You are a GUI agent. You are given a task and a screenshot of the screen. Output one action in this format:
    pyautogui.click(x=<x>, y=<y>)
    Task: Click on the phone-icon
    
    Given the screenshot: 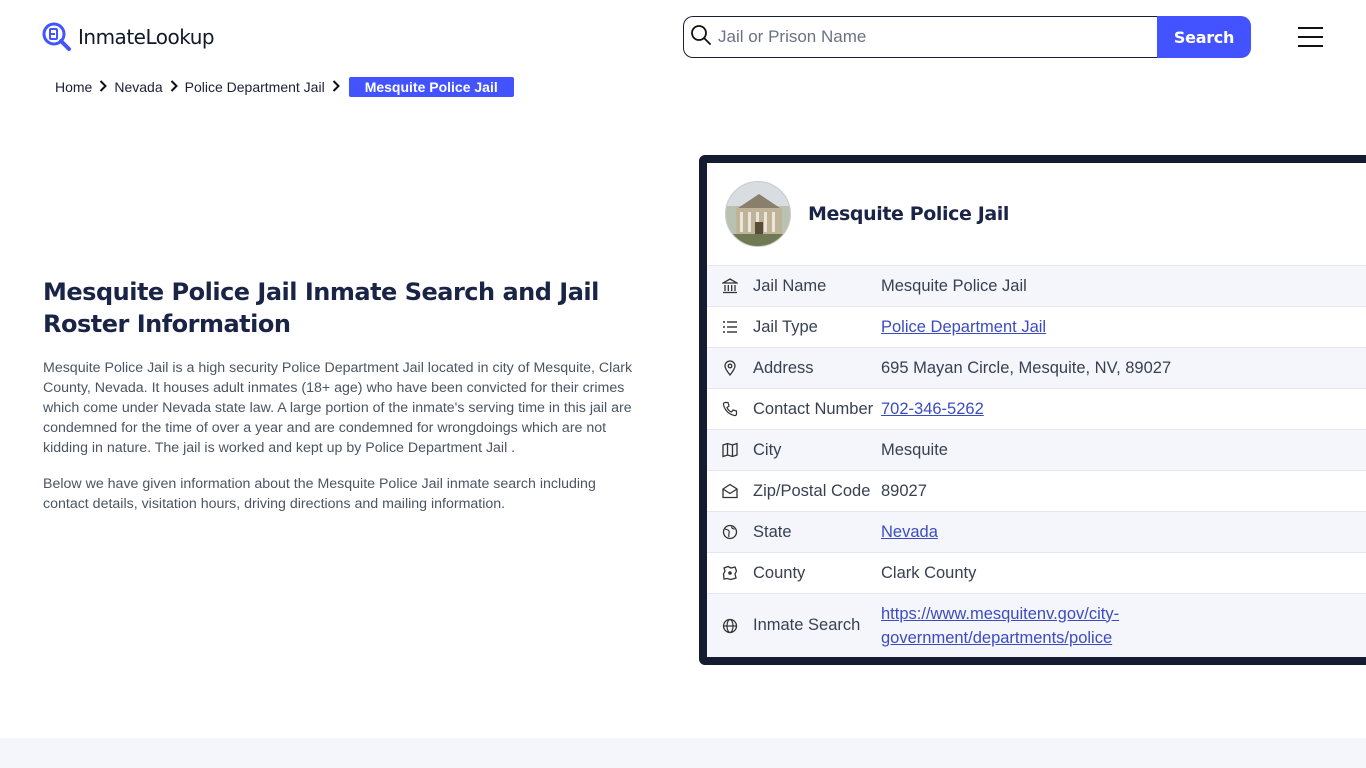 What is the action you would take?
    pyautogui.click(x=730, y=409)
    